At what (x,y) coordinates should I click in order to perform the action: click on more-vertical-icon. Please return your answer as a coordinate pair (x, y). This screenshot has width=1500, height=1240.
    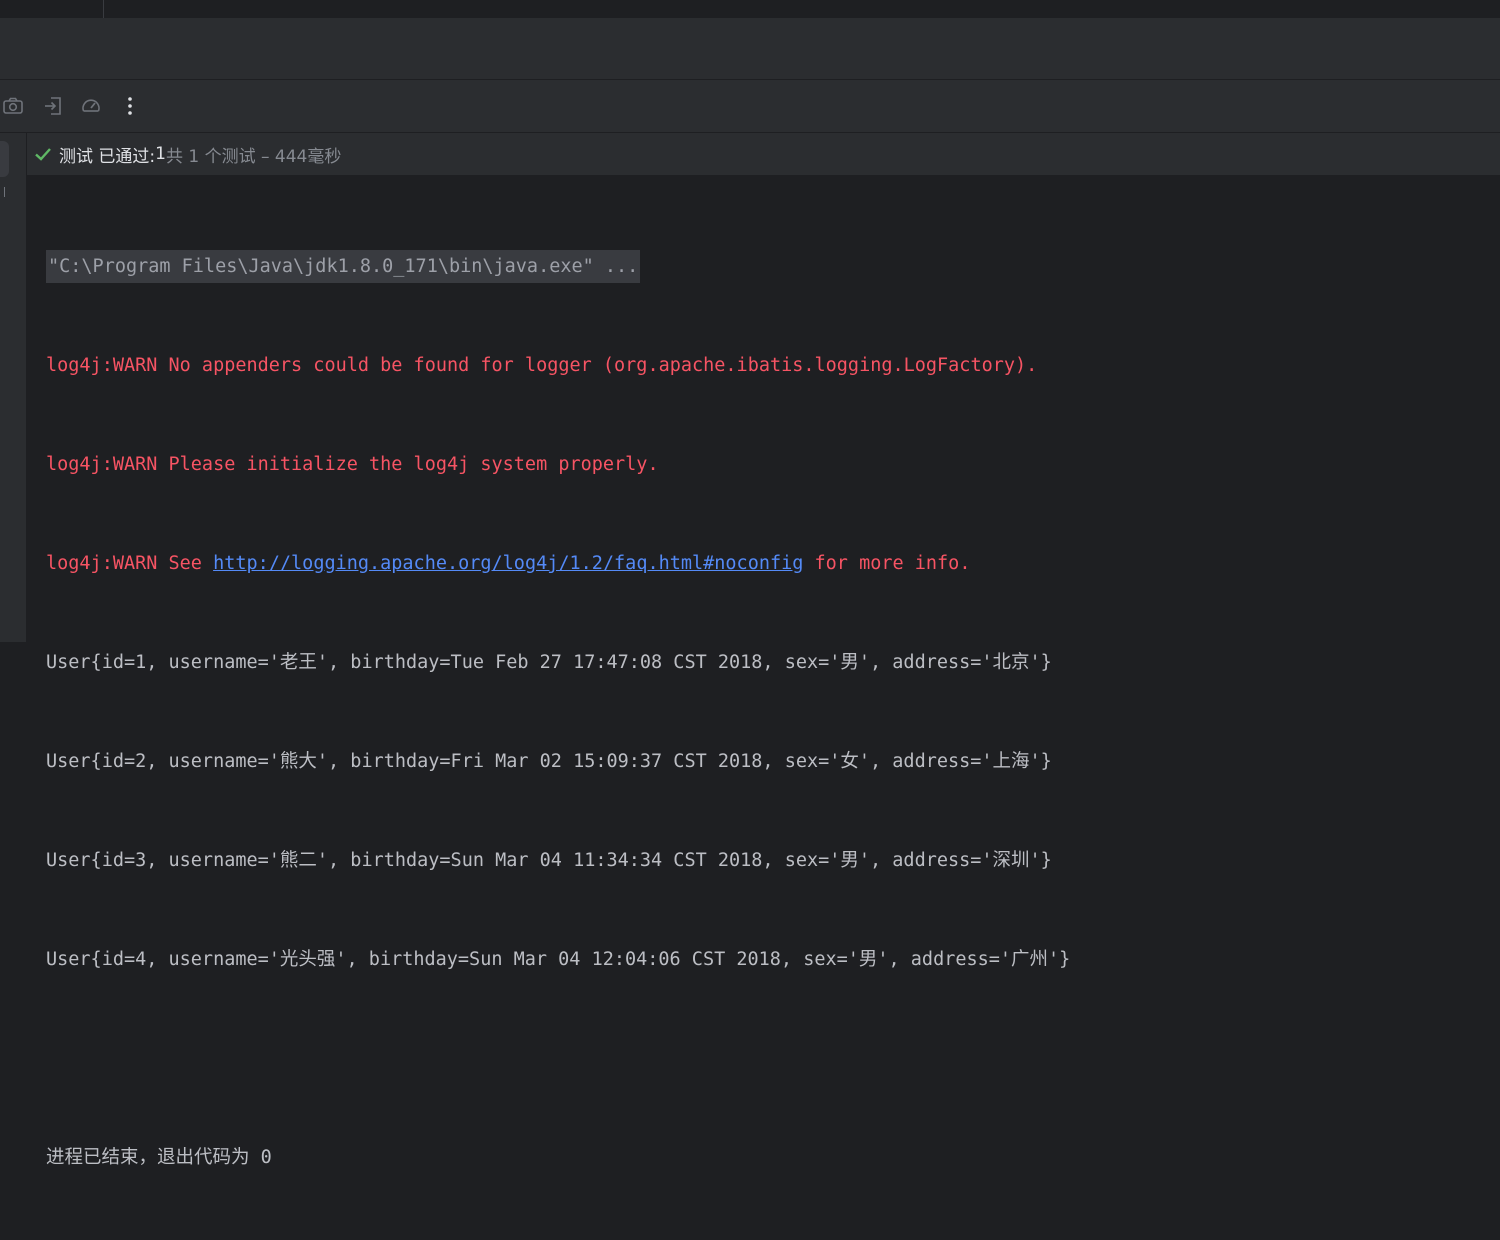
    Looking at the image, I should click on (130, 106).